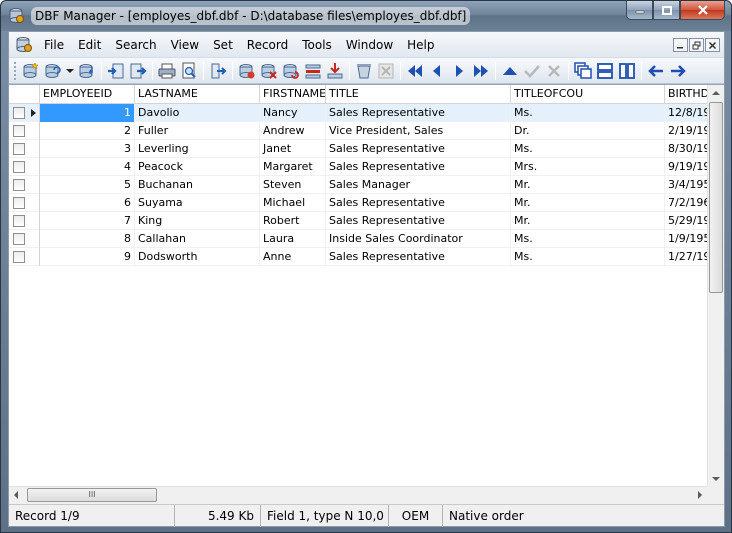  What do you see at coordinates (716, 93) in the screenshot?
I see `scroll-up-arrow-icon` at bounding box center [716, 93].